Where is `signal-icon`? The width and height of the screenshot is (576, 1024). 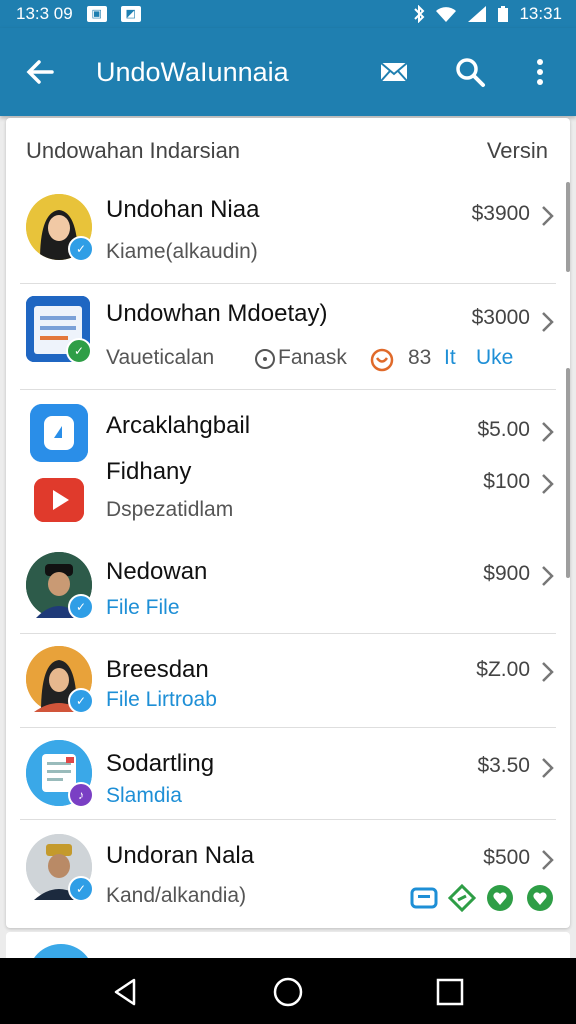 signal-icon is located at coordinates (477, 14).